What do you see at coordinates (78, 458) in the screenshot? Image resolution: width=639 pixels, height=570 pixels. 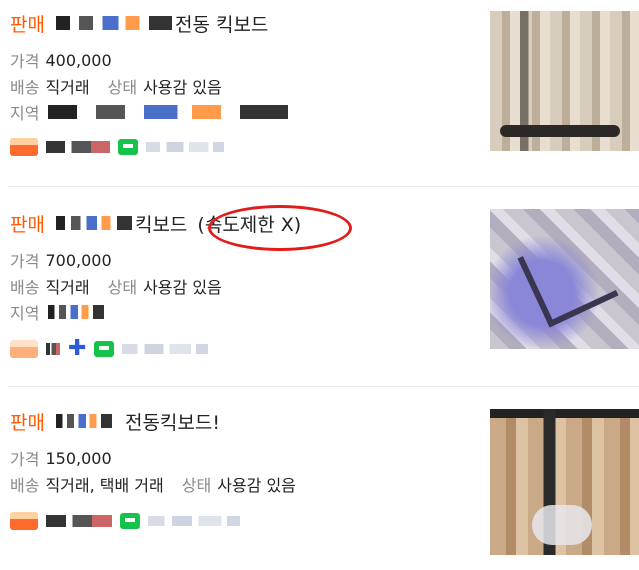 I see `price-value: 150,000` at bounding box center [78, 458].